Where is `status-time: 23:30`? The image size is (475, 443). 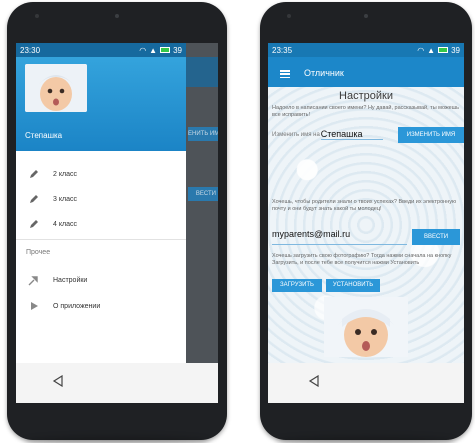
status-time: 23:30 is located at coordinates (30, 50).